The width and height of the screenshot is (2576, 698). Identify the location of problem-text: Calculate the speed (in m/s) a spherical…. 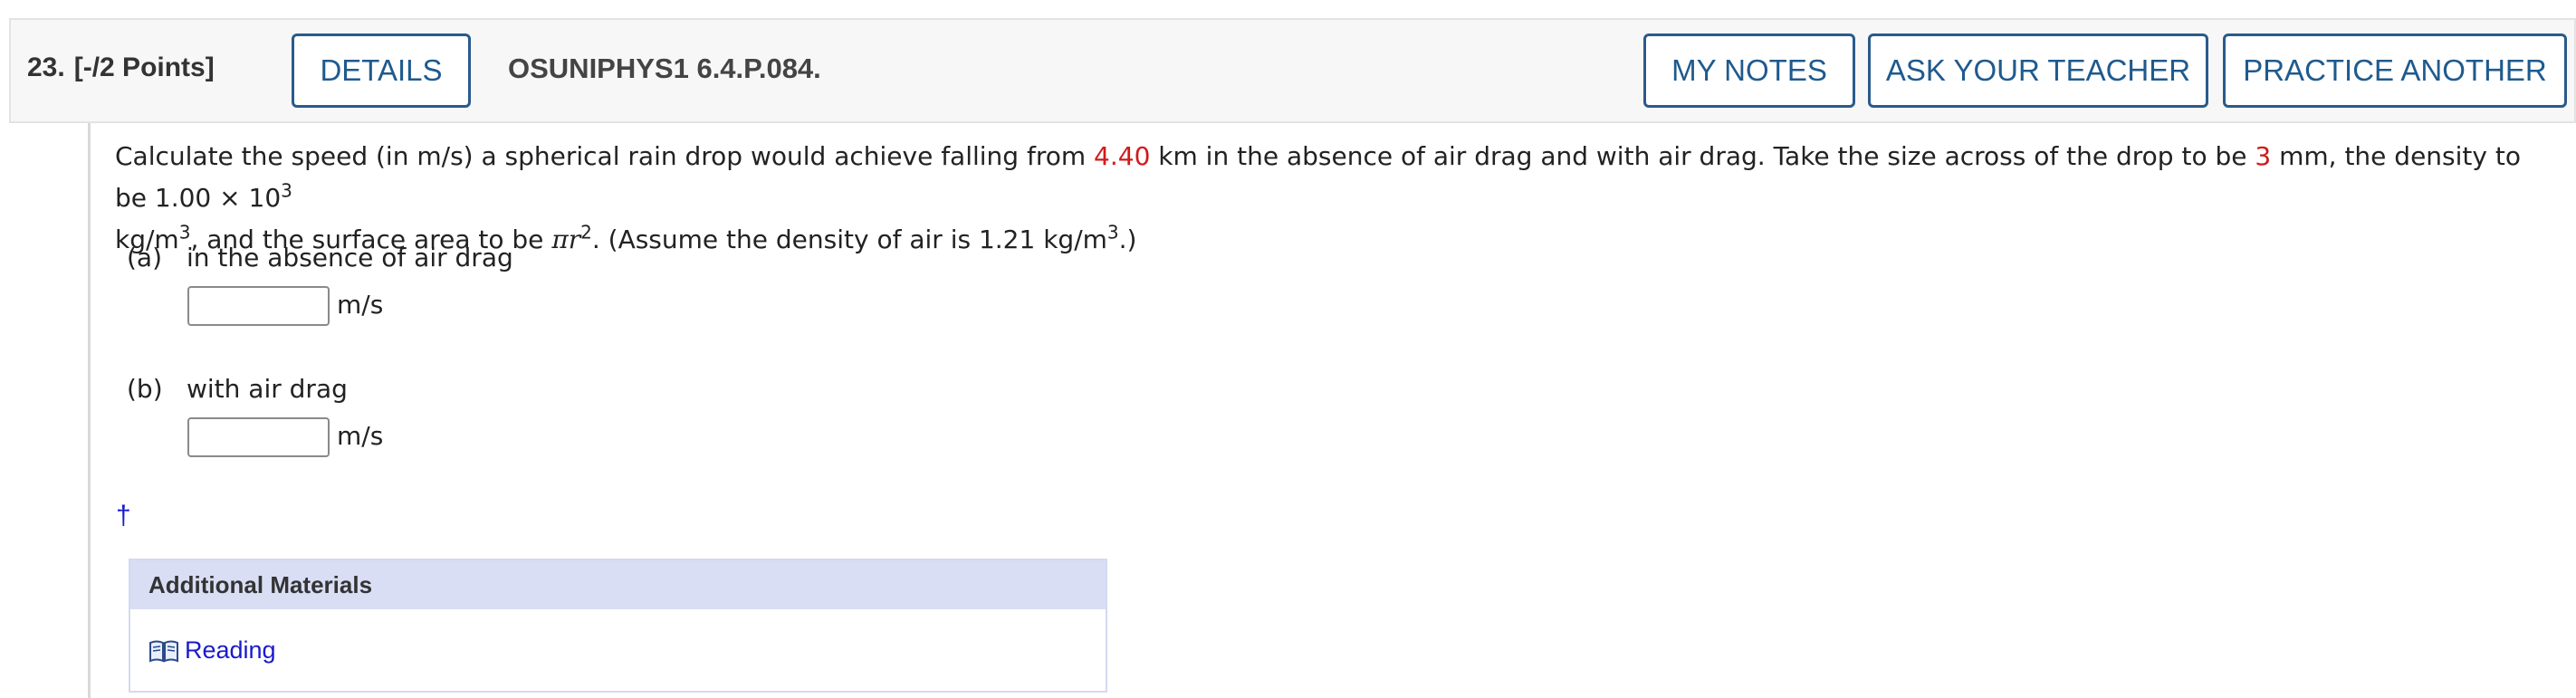
(605, 156).